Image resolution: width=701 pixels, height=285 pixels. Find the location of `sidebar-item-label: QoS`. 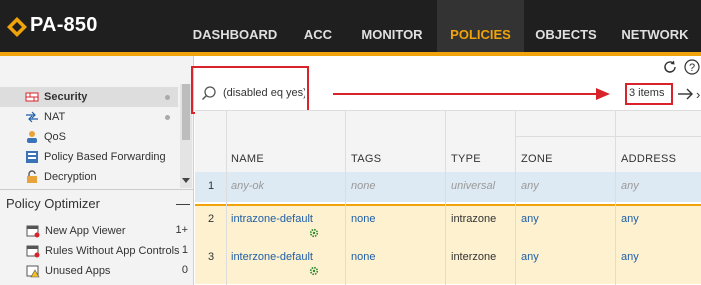

sidebar-item-label: QoS is located at coordinates (55, 137).